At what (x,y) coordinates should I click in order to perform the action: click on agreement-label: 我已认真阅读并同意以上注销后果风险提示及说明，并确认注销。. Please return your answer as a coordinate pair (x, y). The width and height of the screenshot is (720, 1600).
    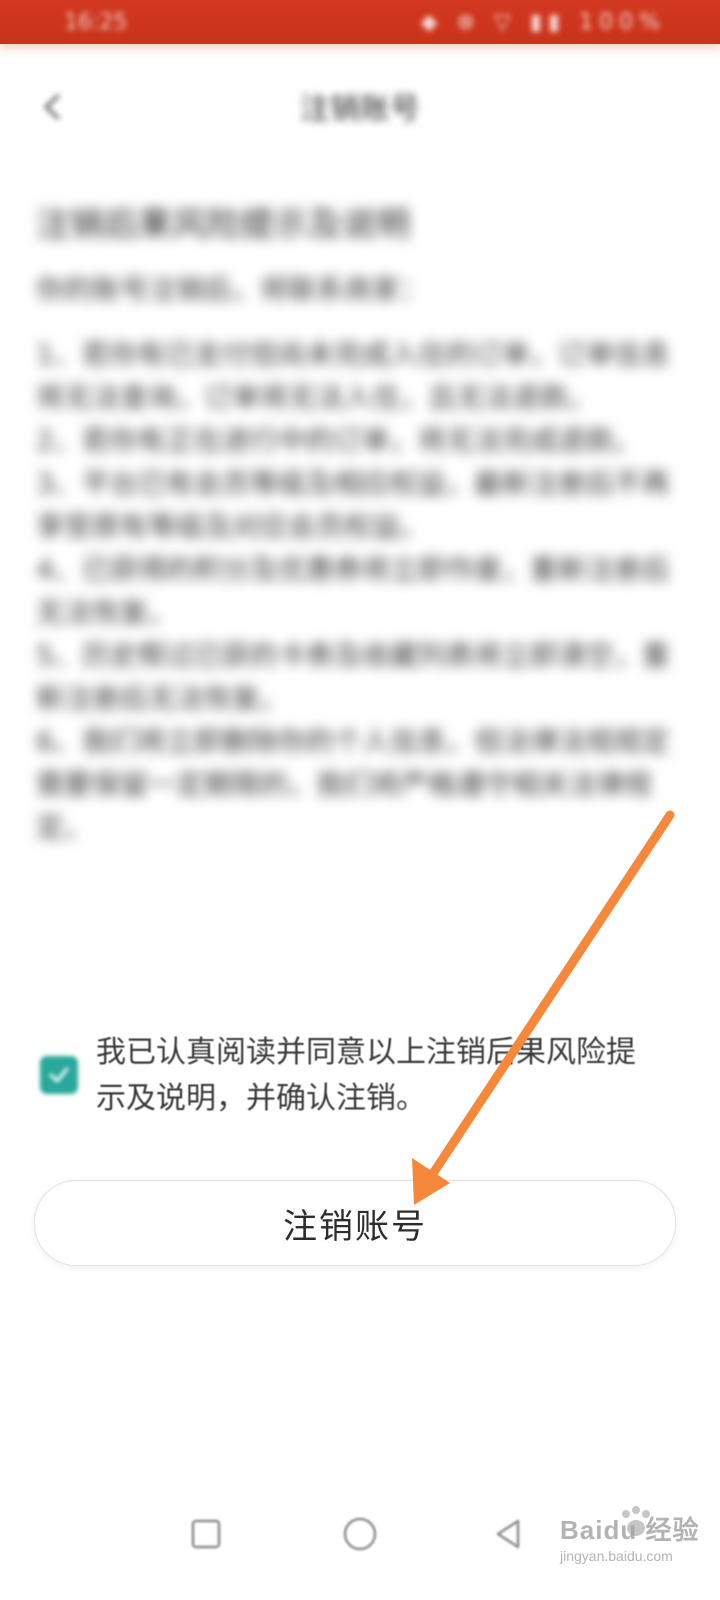
    Looking at the image, I should click on (366, 1075).